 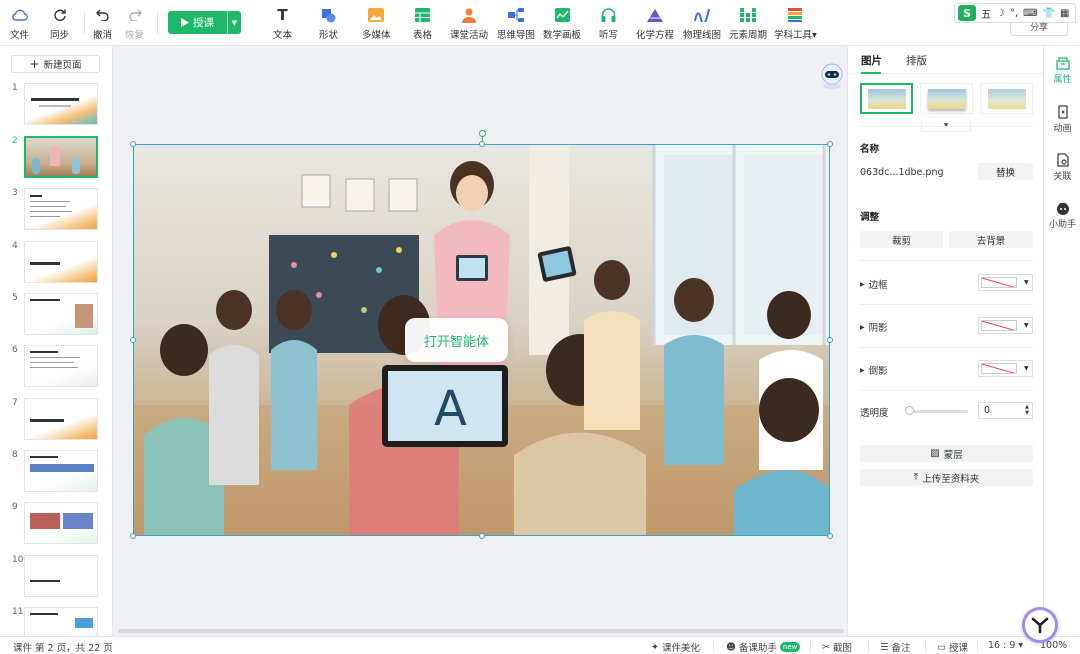 I want to click on start-class-button: 授课 ▼, so click(x=204, y=22).